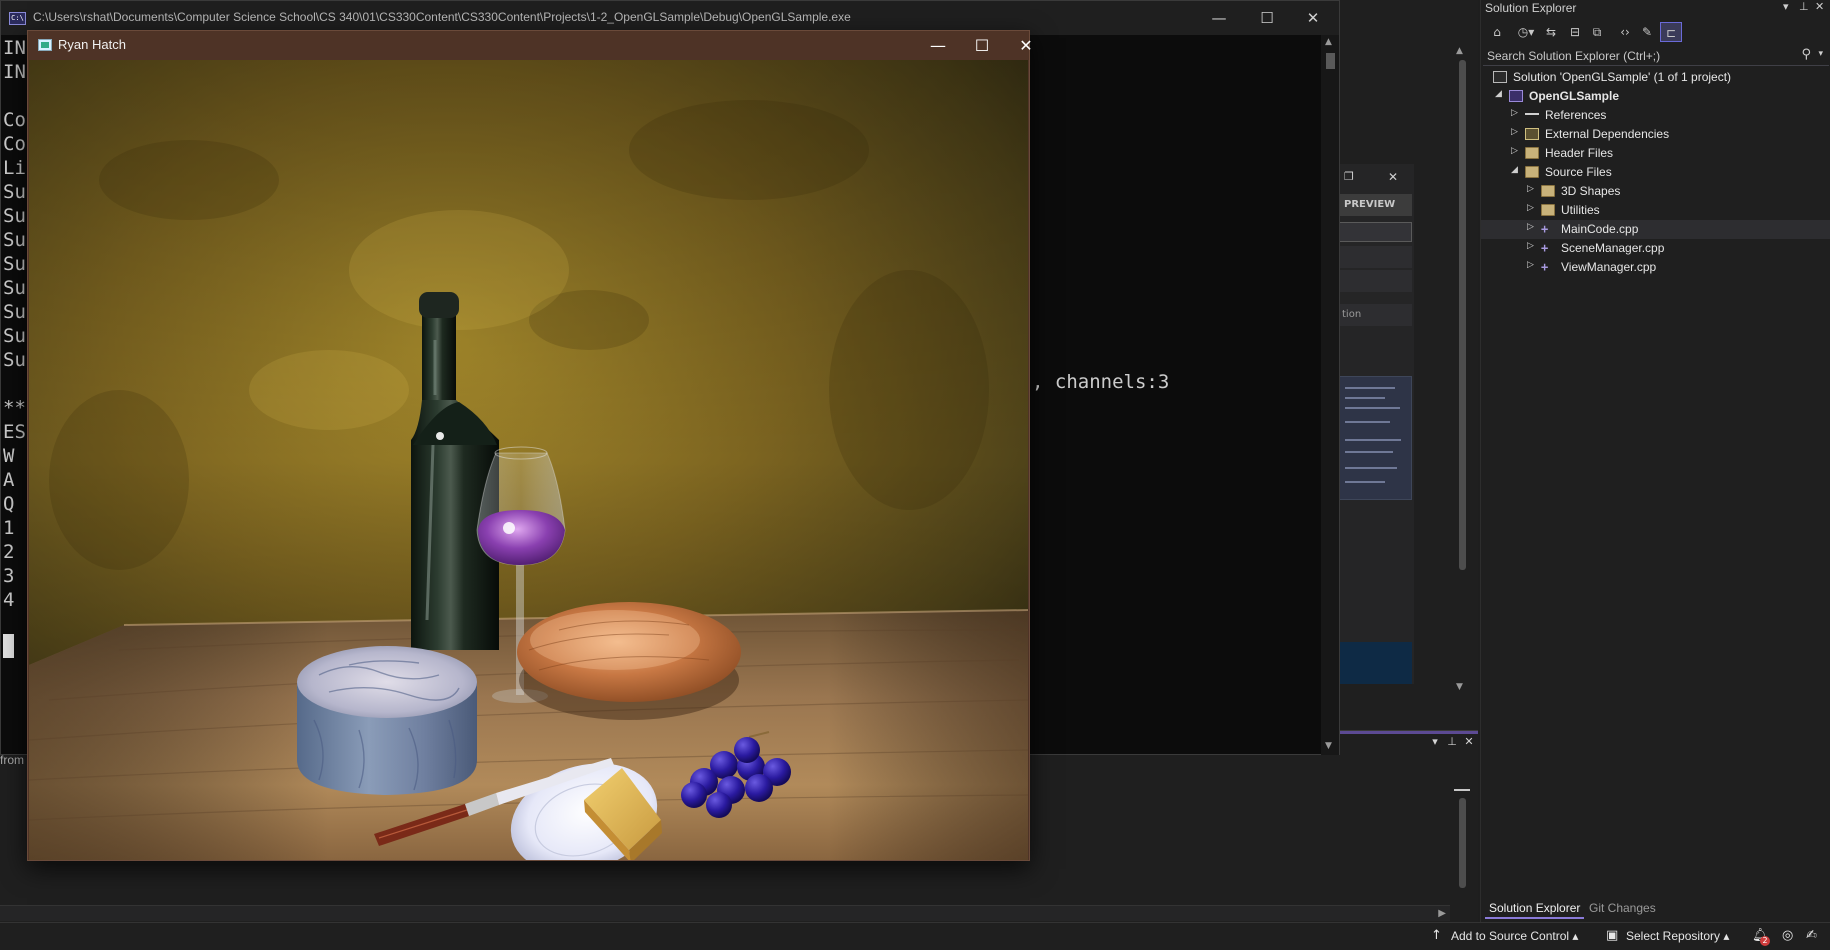 This screenshot has height=950, width=1830. What do you see at coordinates (530, 45) in the screenshot?
I see `opengl-titlebar: Ryan Hatch — ☐ ✕` at bounding box center [530, 45].